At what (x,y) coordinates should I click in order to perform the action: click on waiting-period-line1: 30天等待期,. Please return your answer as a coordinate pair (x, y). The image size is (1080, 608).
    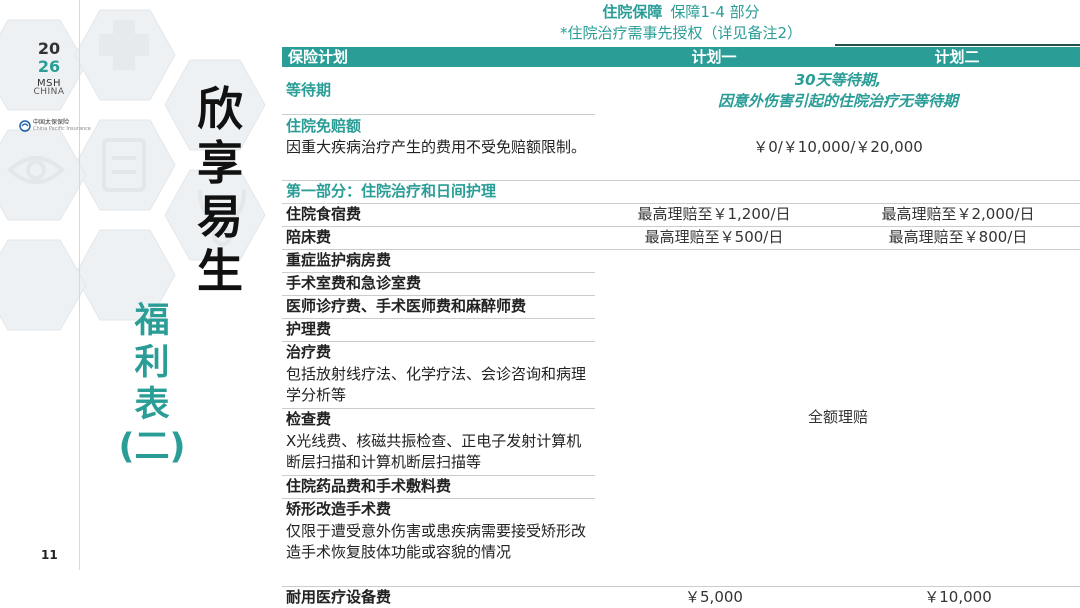
    Looking at the image, I should click on (838, 80).